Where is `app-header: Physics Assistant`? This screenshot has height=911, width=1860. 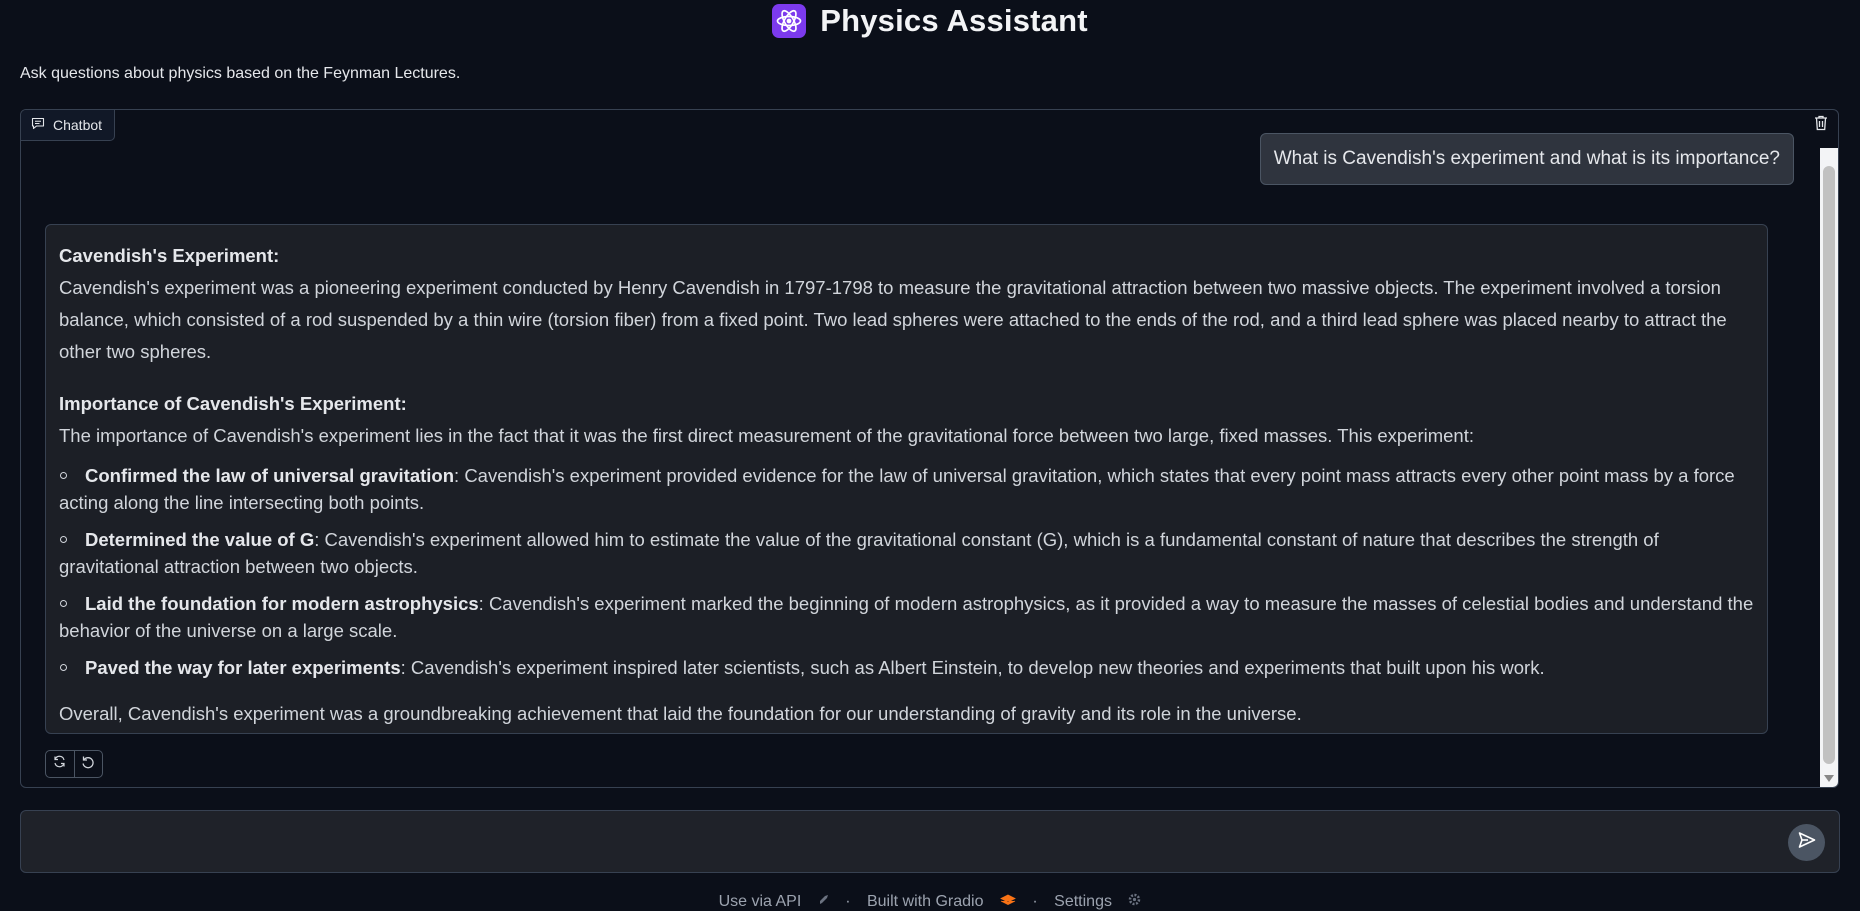 app-header: Physics Assistant is located at coordinates (930, 21).